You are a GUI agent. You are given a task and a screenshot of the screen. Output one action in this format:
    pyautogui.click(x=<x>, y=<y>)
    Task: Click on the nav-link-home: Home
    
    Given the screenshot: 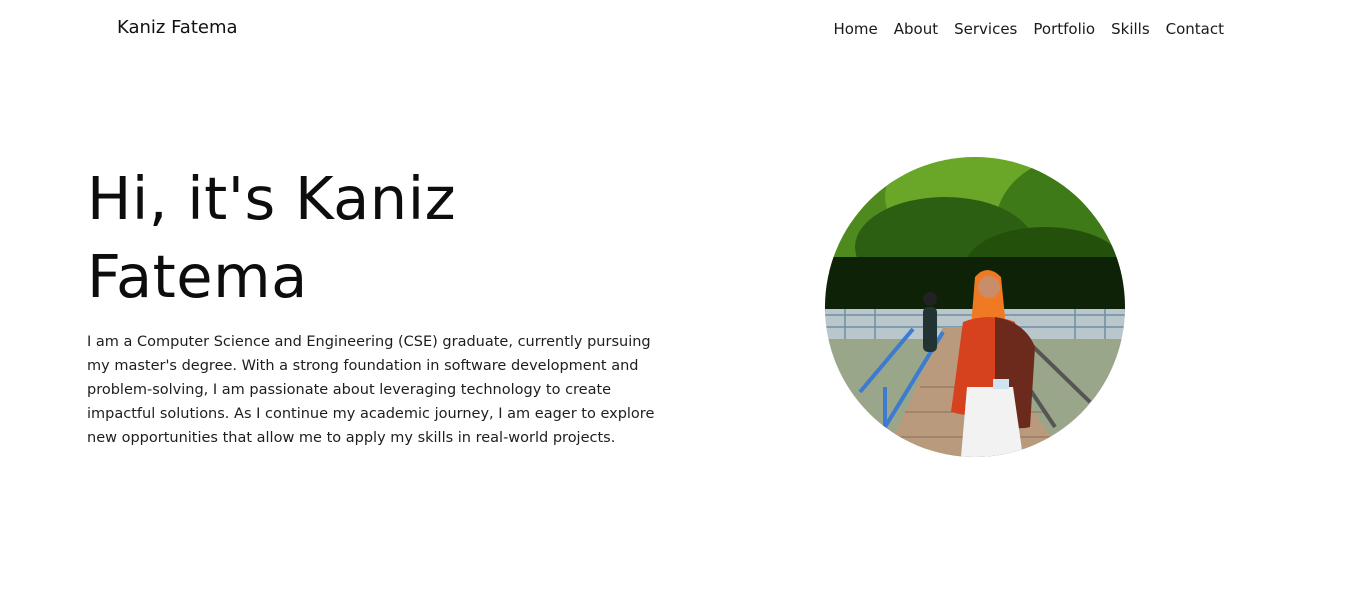 What is the action you would take?
    pyautogui.click(x=855, y=29)
    